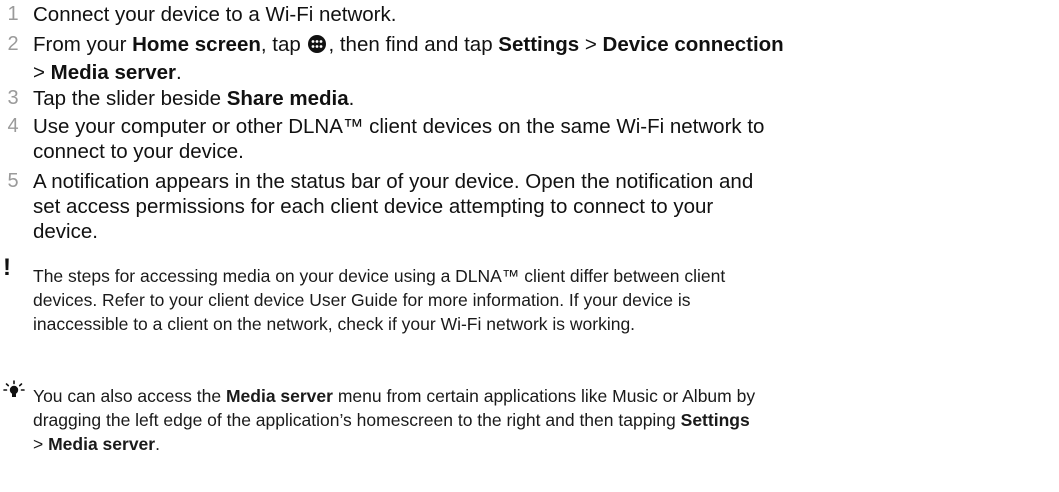  I want to click on step-text: Tap the slider beside Share media., so click(533, 98).